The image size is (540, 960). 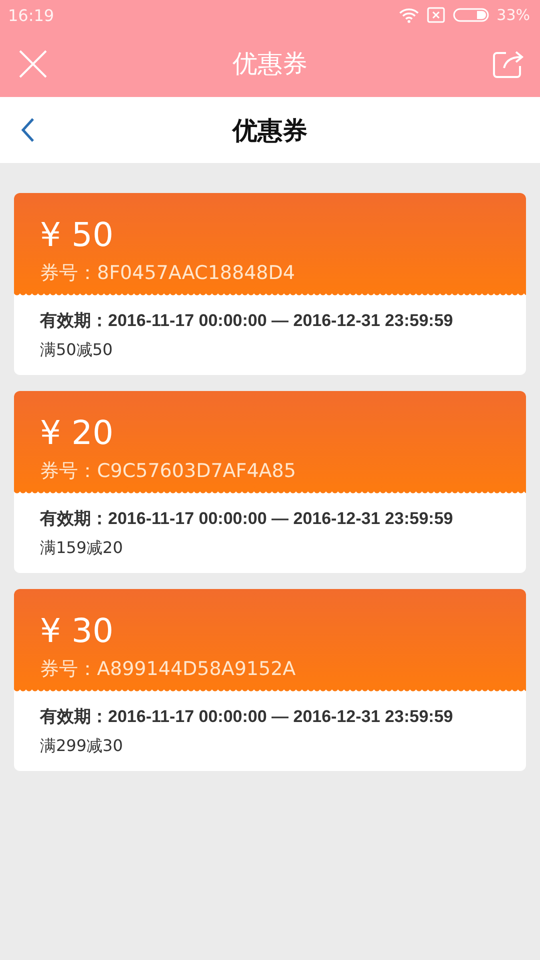 I want to click on coupon-code: 券号：8F0457AAC18848D4, so click(x=168, y=273).